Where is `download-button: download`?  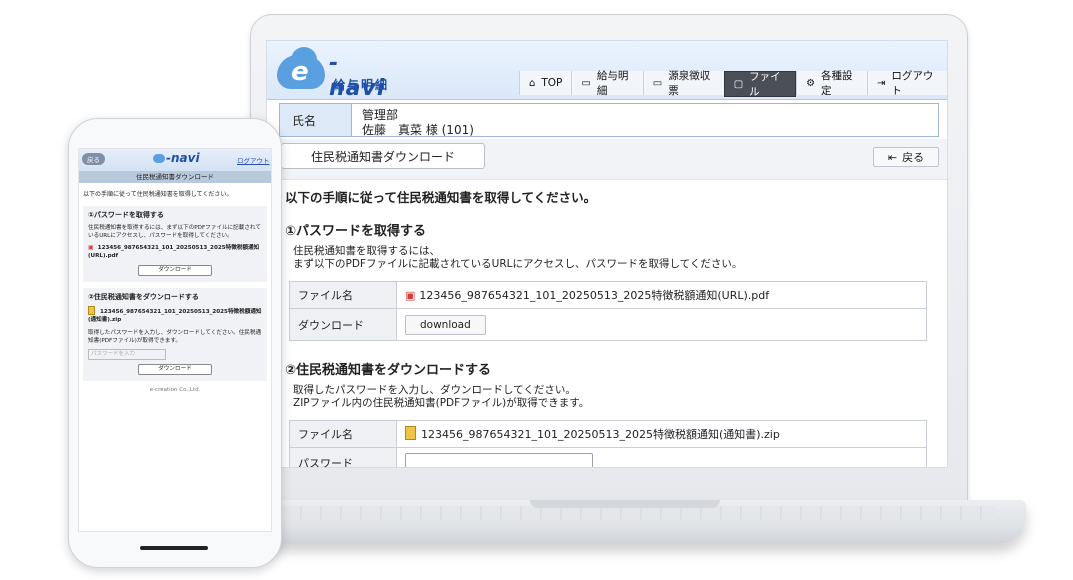
download-button: download is located at coordinates (445, 324).